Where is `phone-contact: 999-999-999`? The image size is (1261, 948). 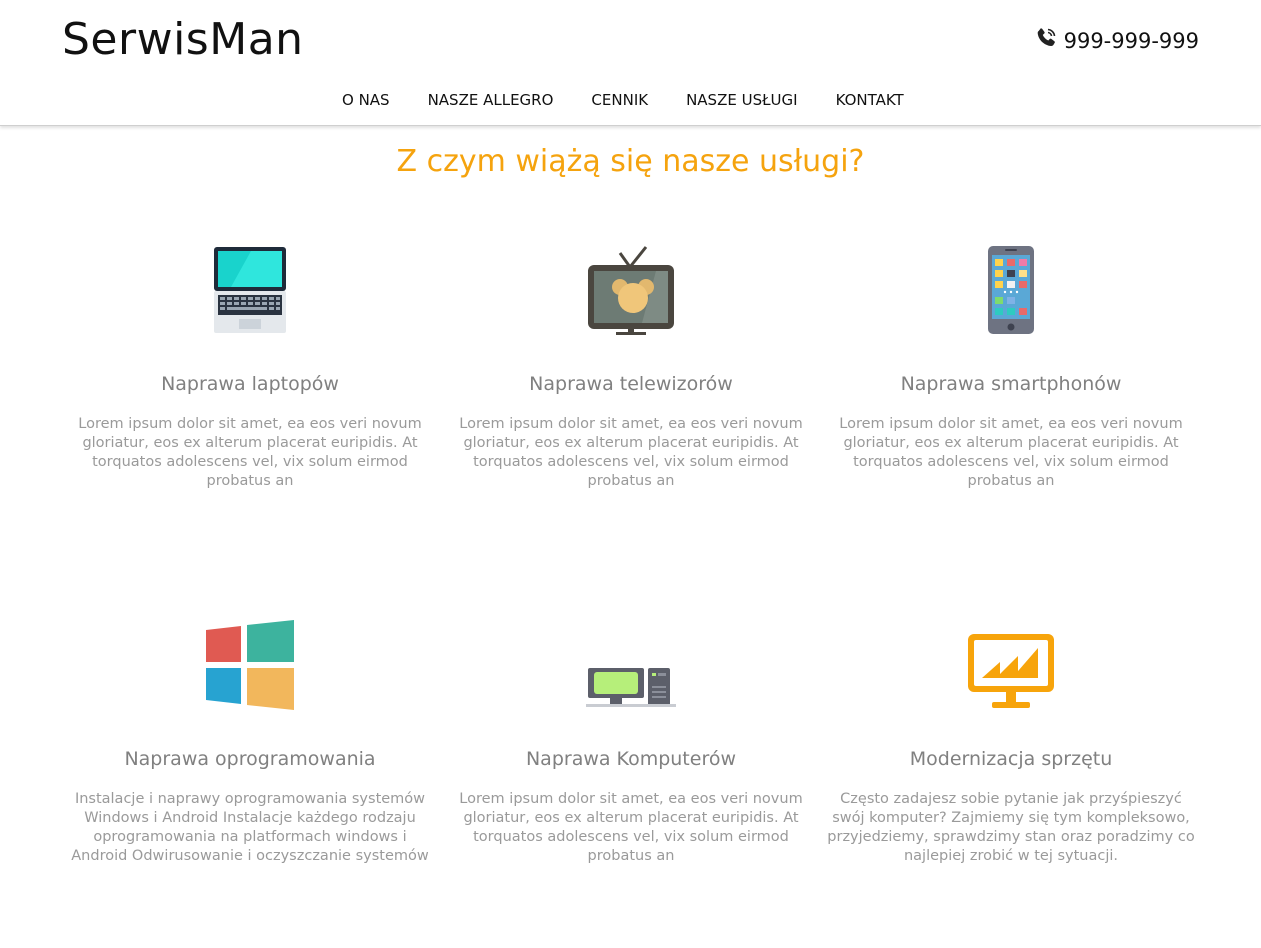
phone-contact: 999-999-999 is located at coordinates (1116, 40).